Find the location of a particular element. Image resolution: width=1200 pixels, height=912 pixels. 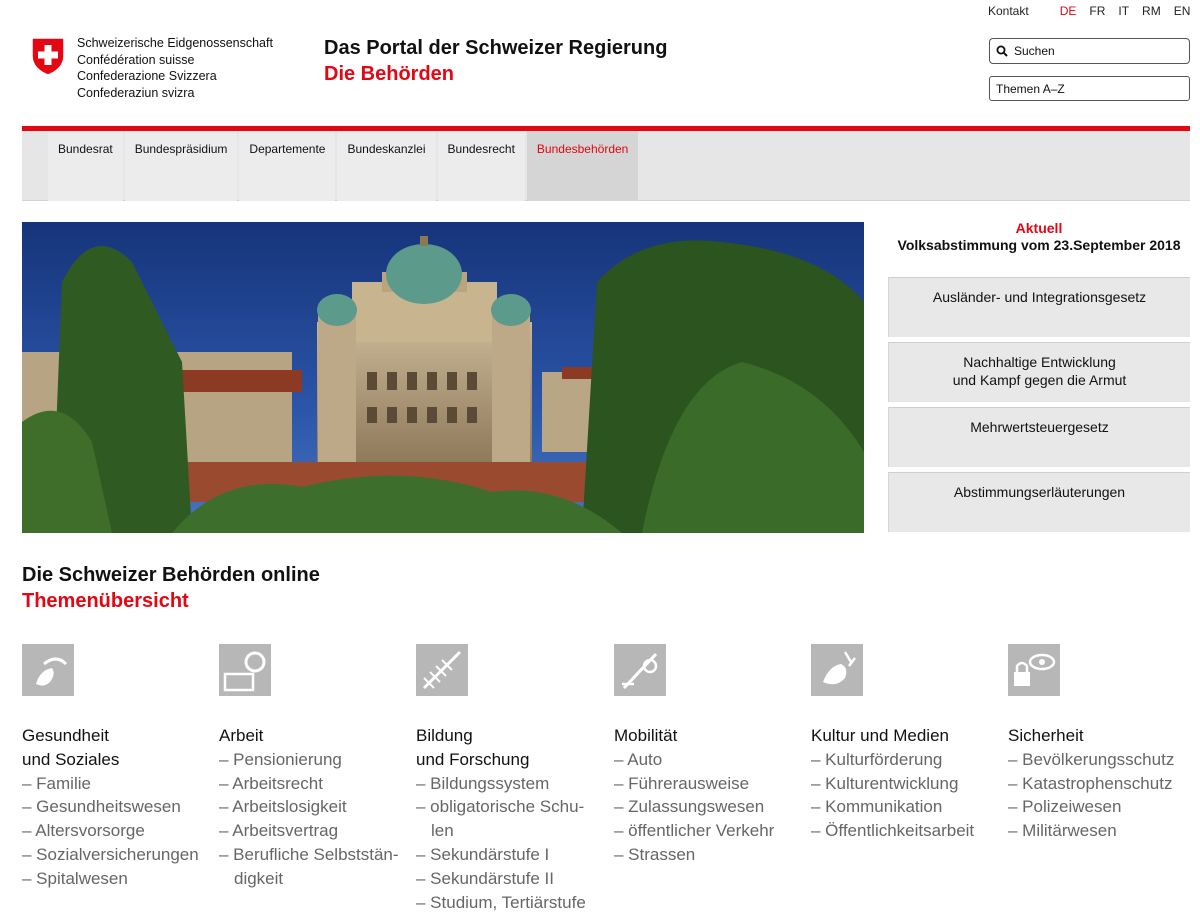

nav-item-bundesrecht: Bundesrecht is located at coordinates (481, 166).